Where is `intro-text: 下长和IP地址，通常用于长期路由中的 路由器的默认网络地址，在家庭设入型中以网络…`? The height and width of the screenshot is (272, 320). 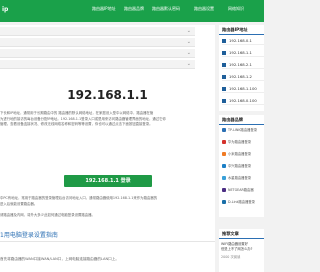 intro-text: 下长和IP地址，通常用于长期路由中的 路由器的默认网络地址，在家庭设入型中以网络… is located at coordinates (106, 119).